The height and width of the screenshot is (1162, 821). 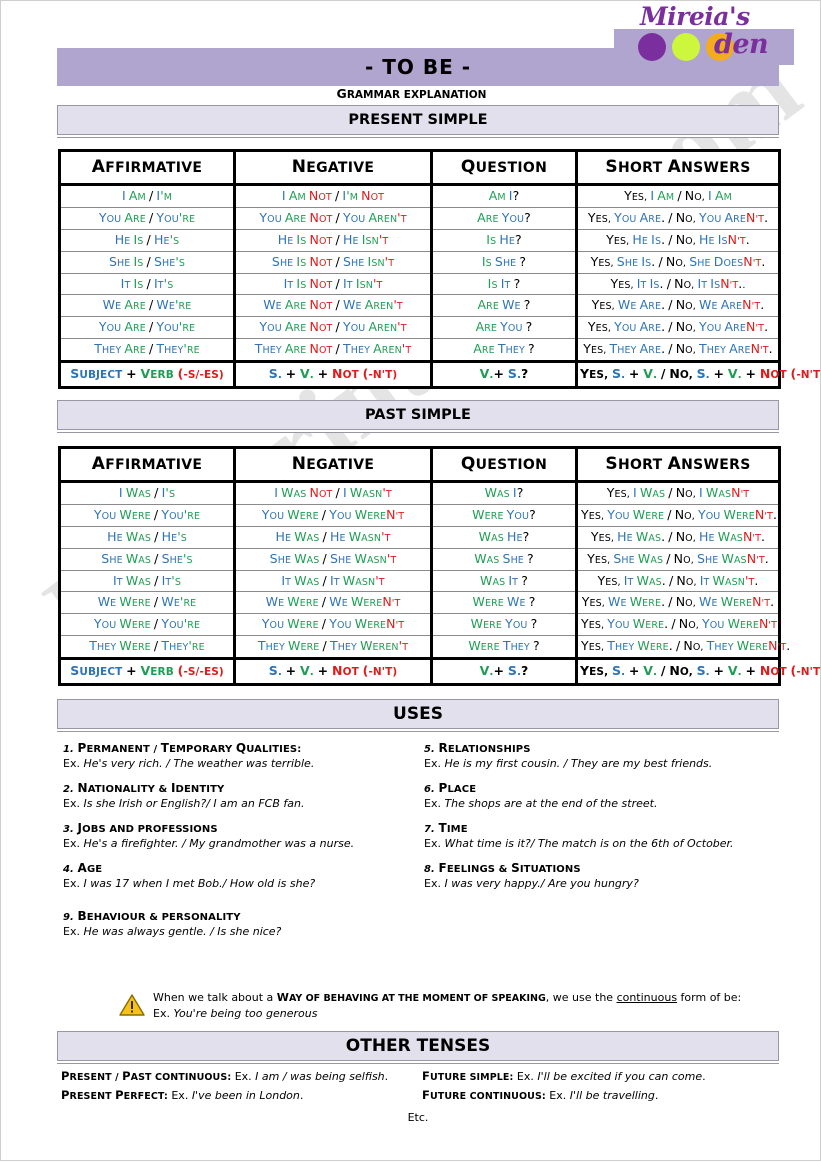 I want to click on cell-affirmative: WE ARE / WE'RE, so click(x=147, y=306).